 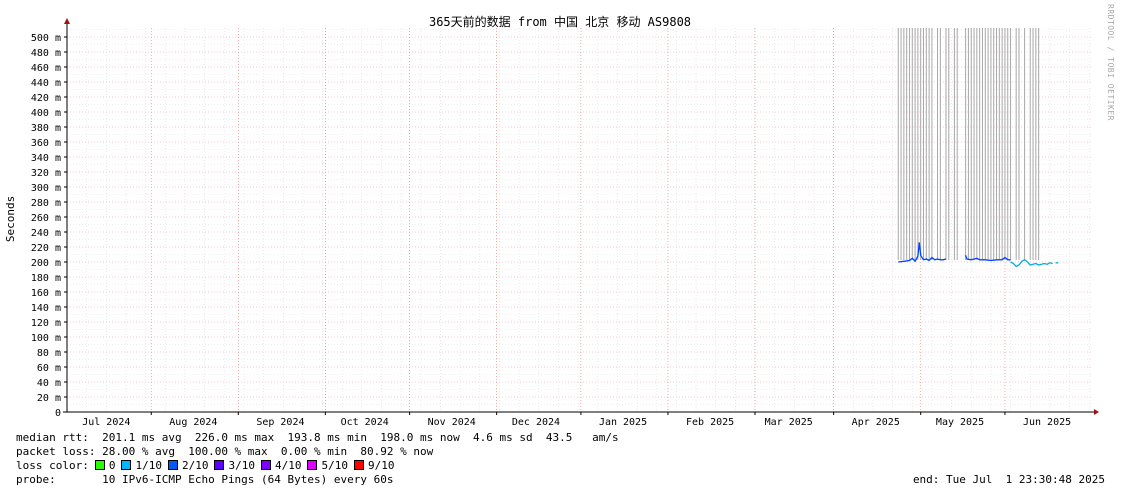 What do you see at coordinates (58, 413) in the screenshot?
I see `y-tick-label: 0` at bounding box center [58, 413].